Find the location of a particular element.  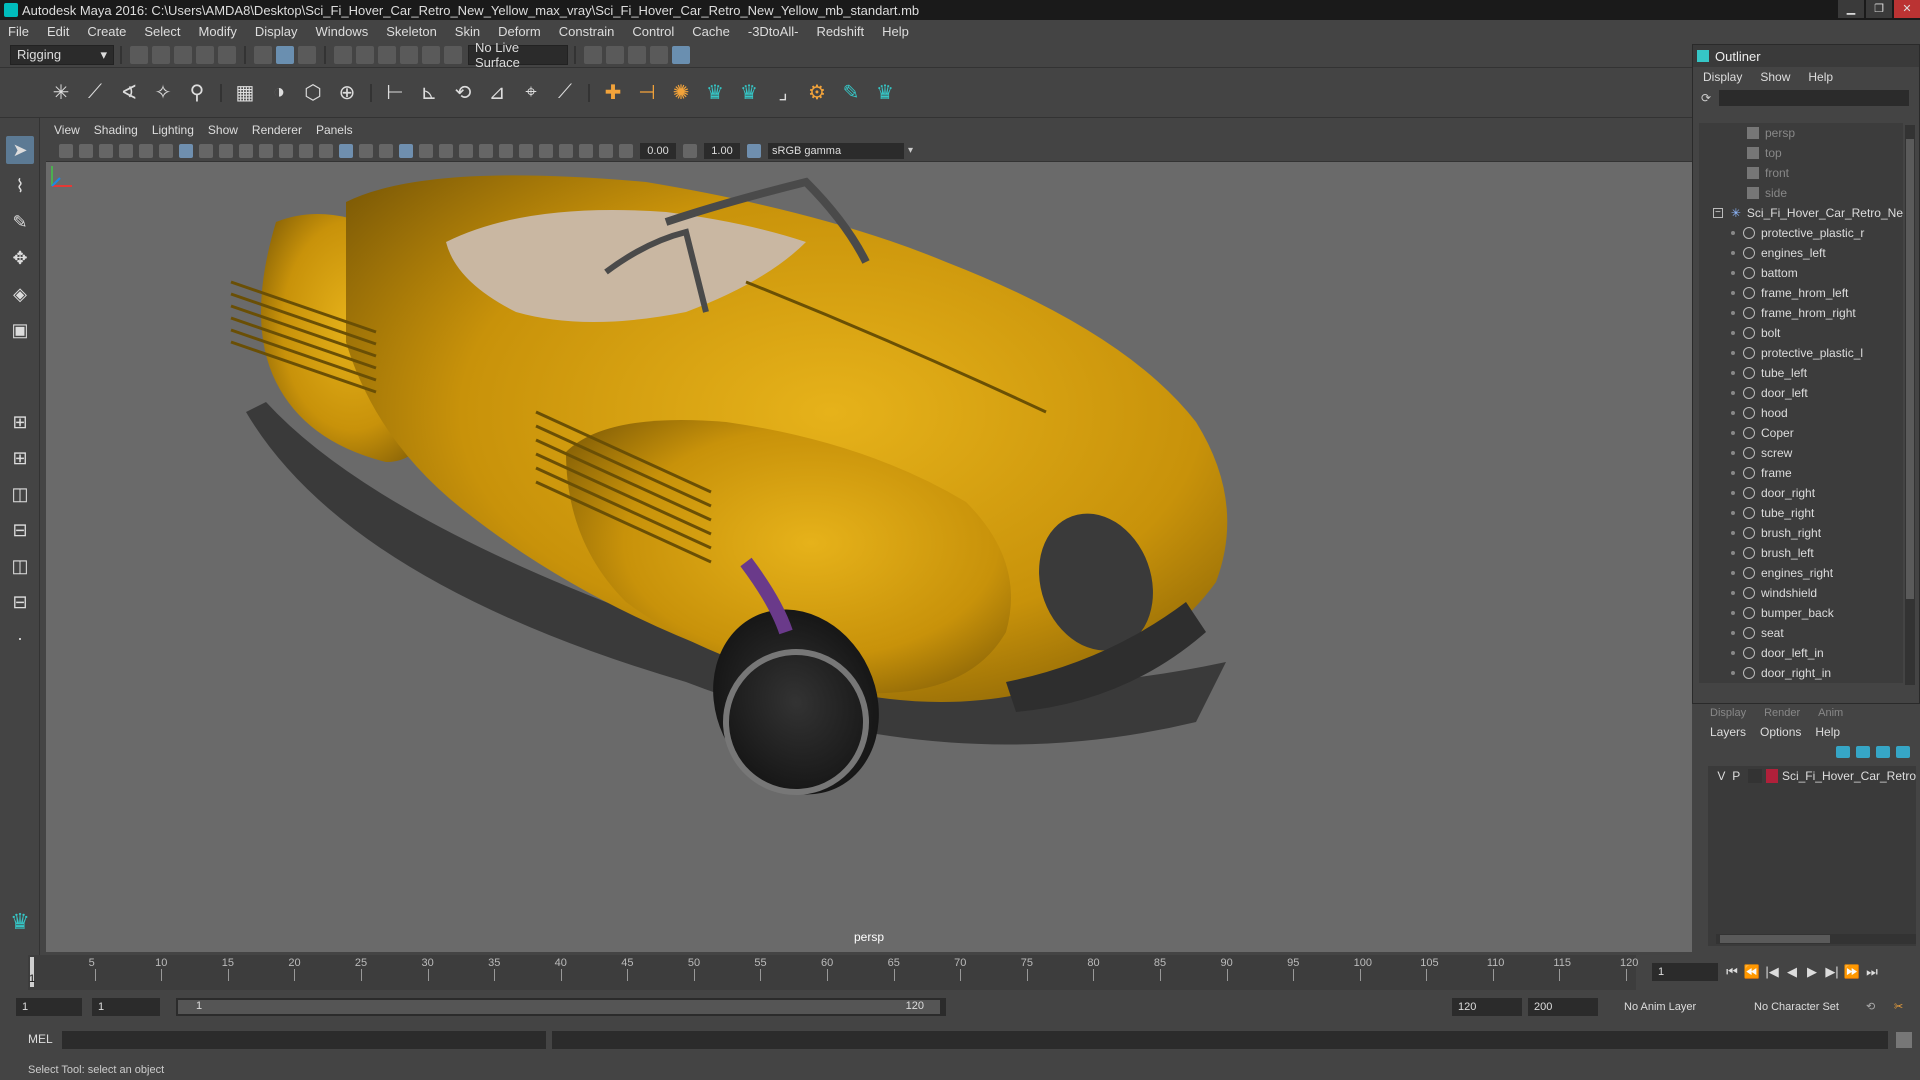

go-to-start-icon: ⏮ is located at coordinates (1732, 972).